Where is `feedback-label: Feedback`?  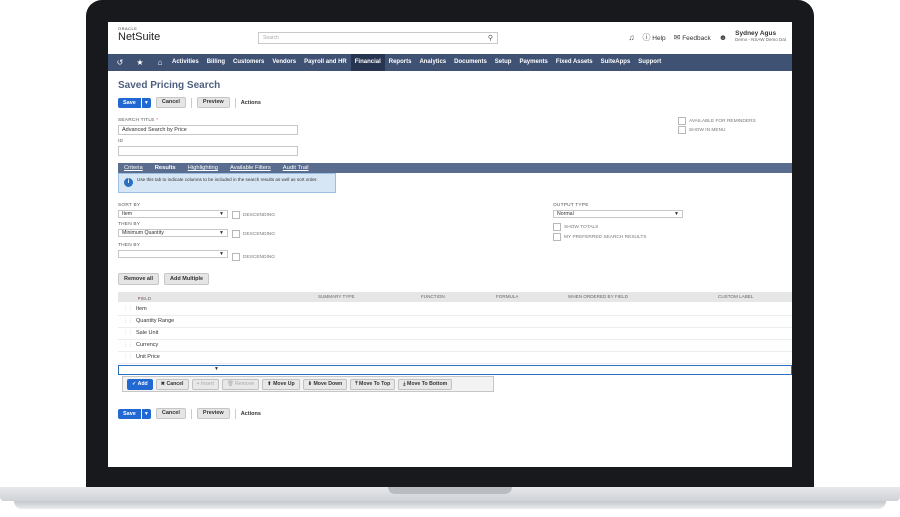
feedback-label: Feedback is located at coordinates (696, 38).